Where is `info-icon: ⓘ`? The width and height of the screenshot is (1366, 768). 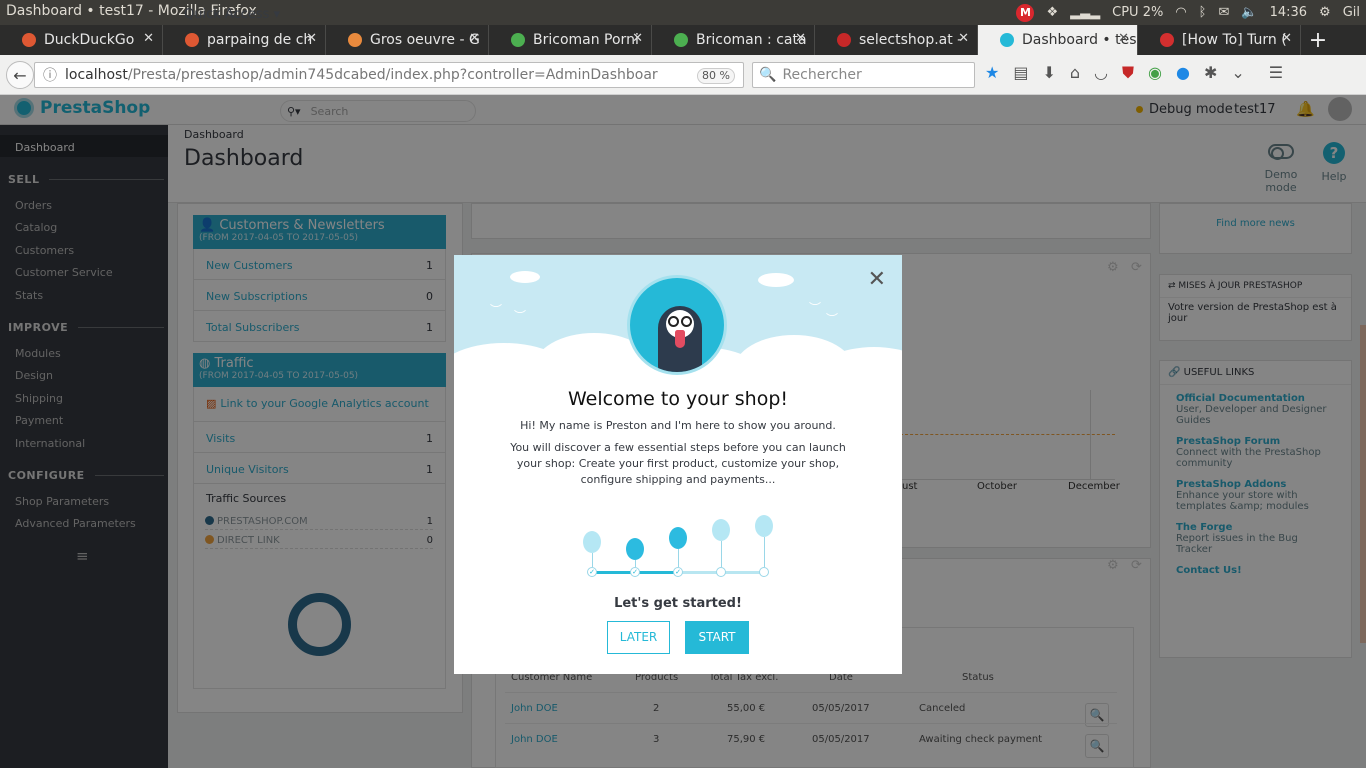
info-icon: ⓘ is located at coordinates (50, 75).